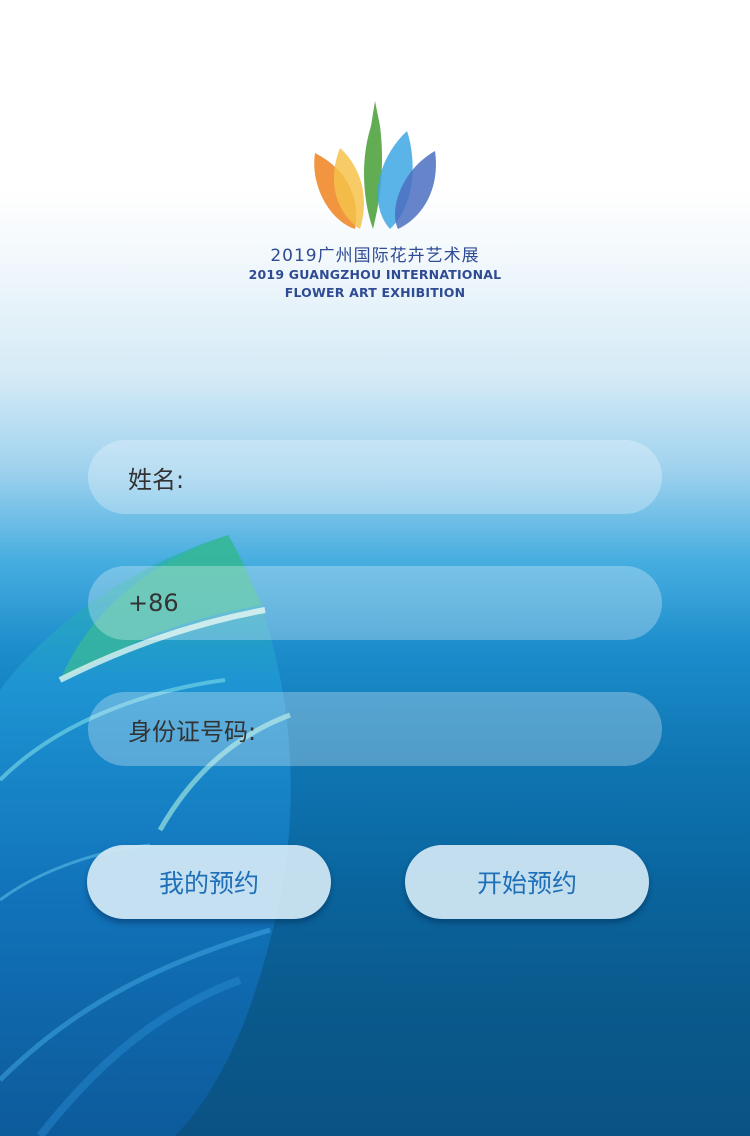 This screenshot has width=750, height=1136. What do you see at coordinates (375, 256) in the screenshot?
I see `logo-title-chinese: 2019广州国际花卉艺术展` at bounding box center [375, 256].